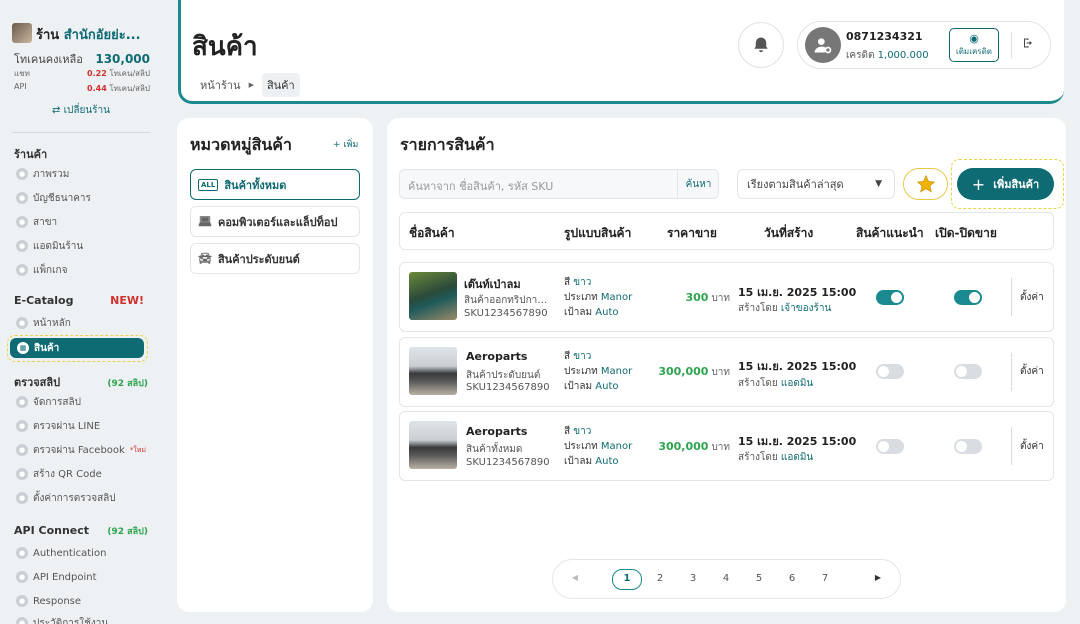  What do you see at coordinates (127, 300) in the screenshot?
I see `new-badge: NEW!` at bounding box center [127, 300].